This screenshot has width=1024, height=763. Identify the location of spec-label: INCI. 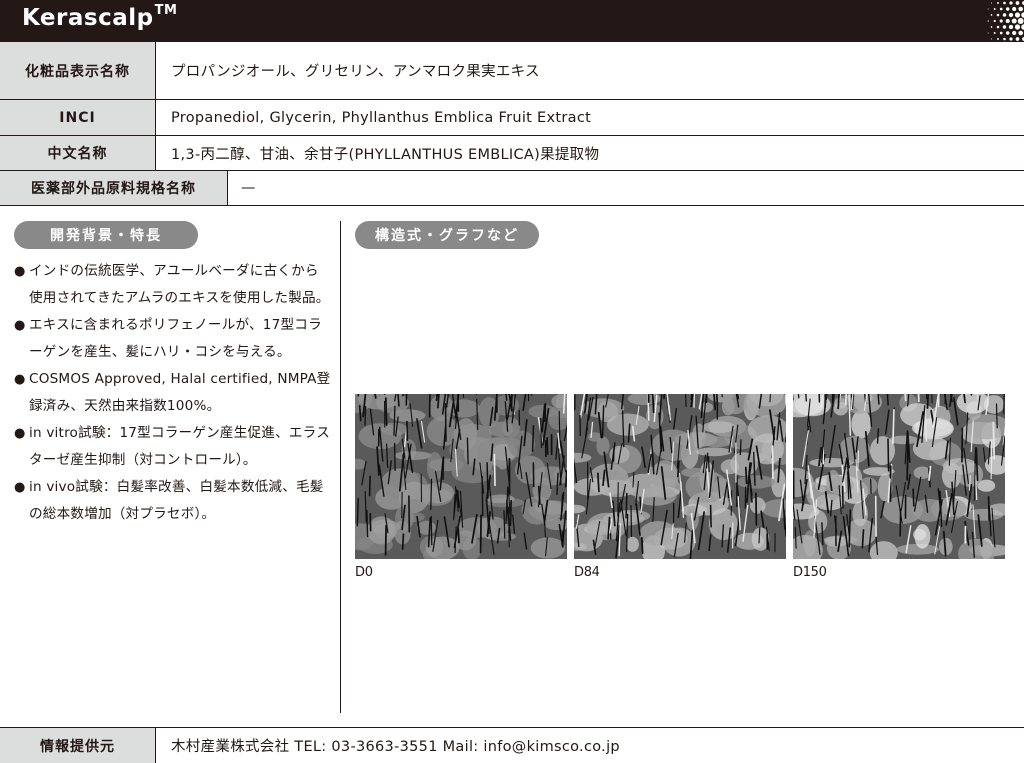
(78, 117).